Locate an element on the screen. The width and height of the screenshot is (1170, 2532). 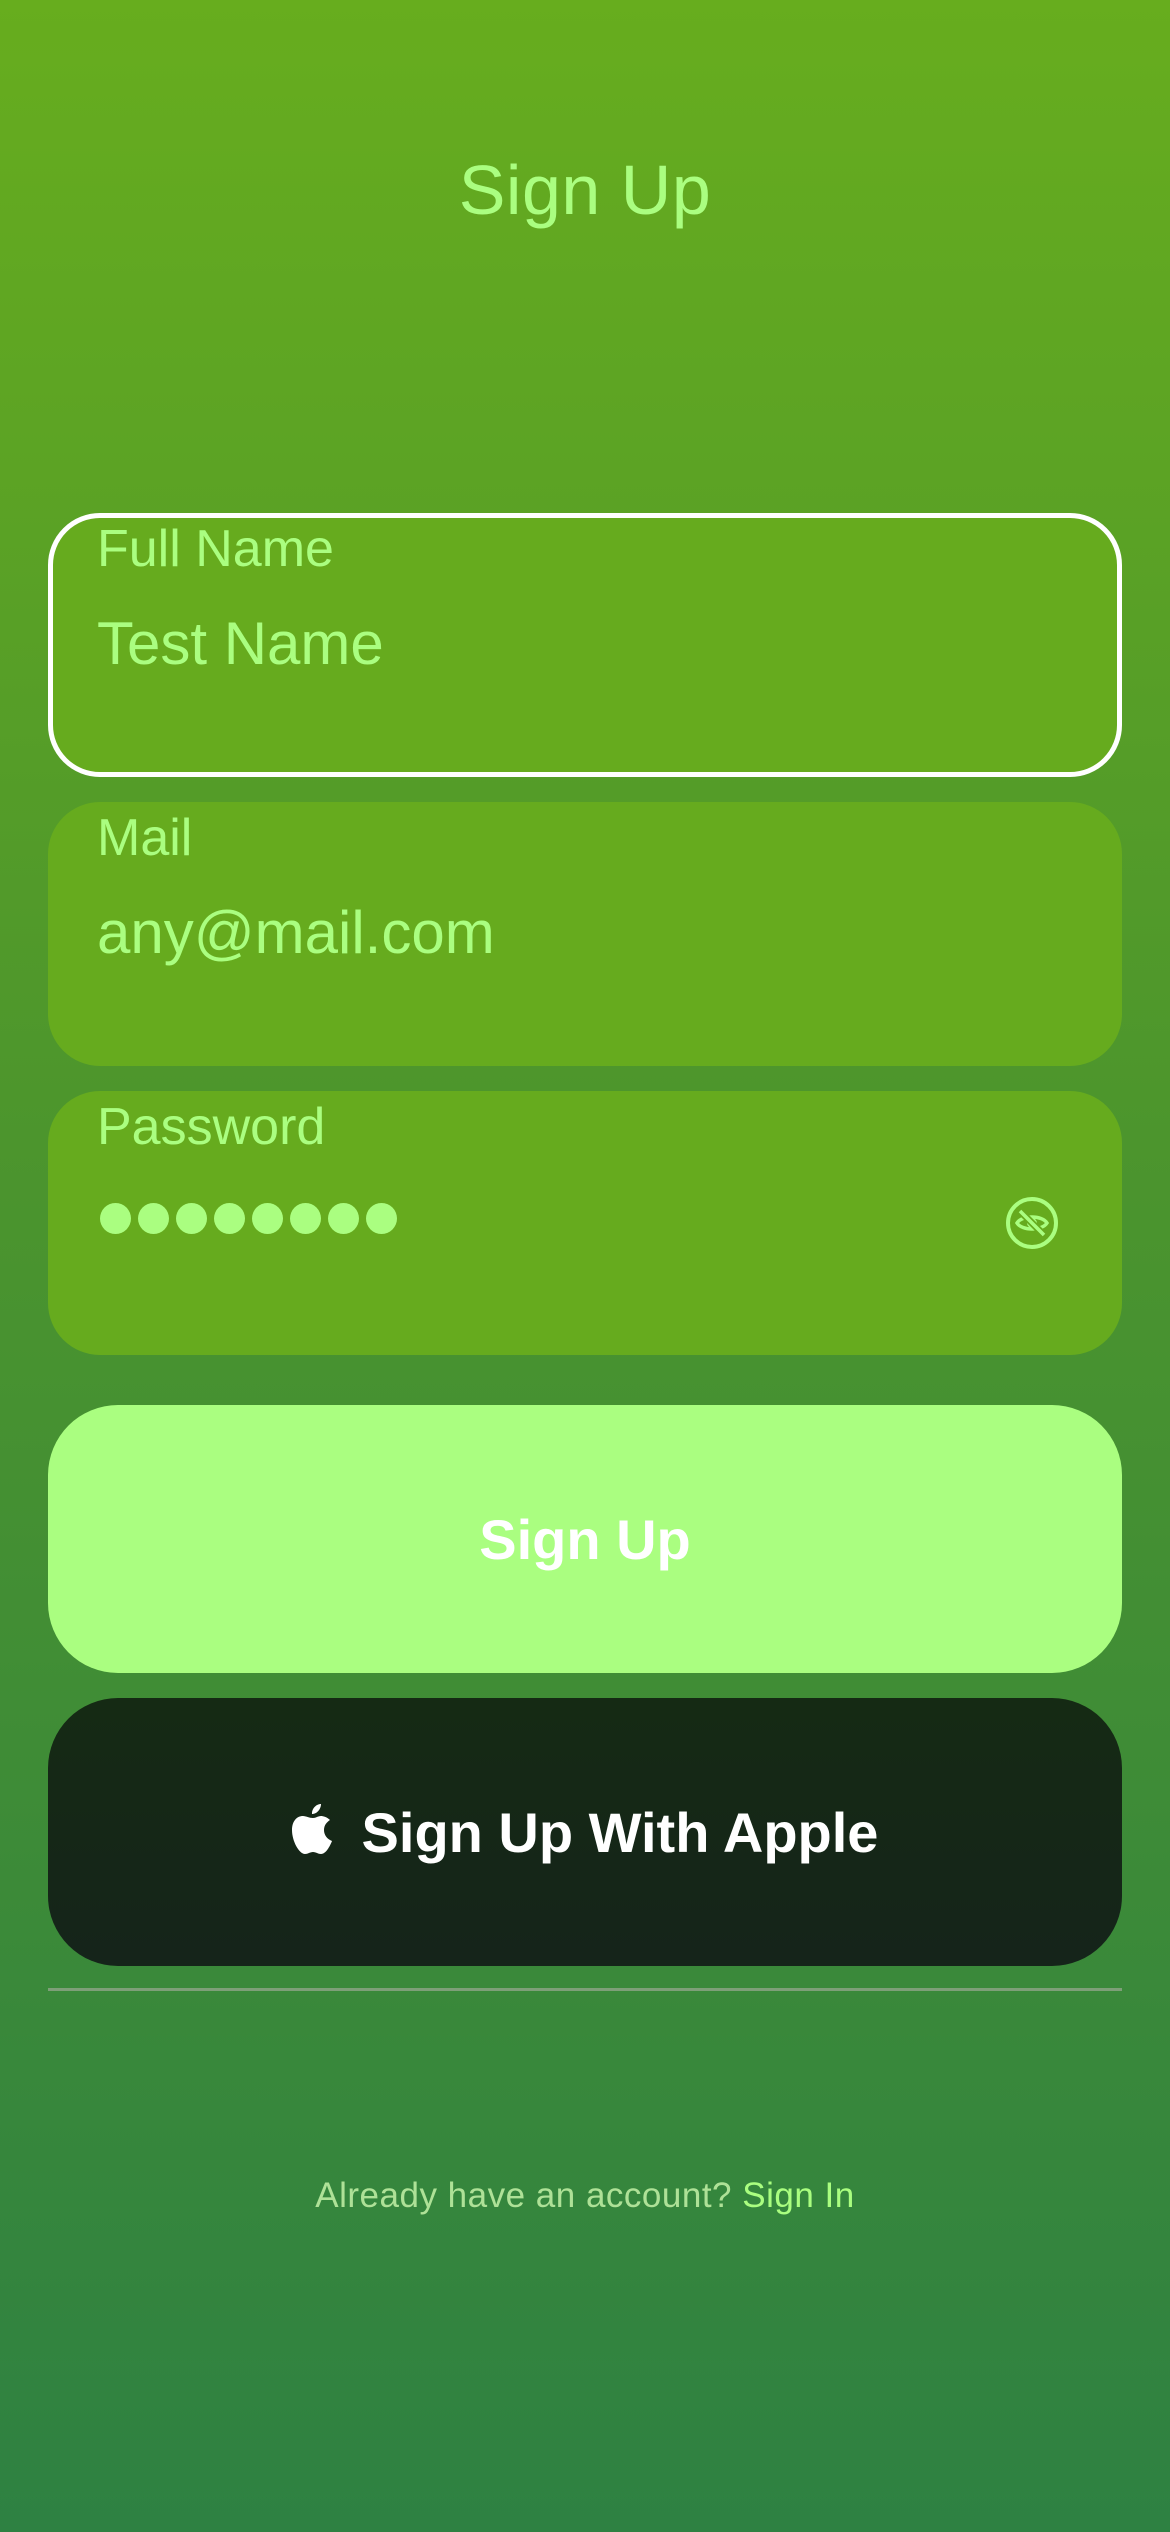
sign-in-prompt: Already have an account? Sign In is located at coordinates (585, 2196).